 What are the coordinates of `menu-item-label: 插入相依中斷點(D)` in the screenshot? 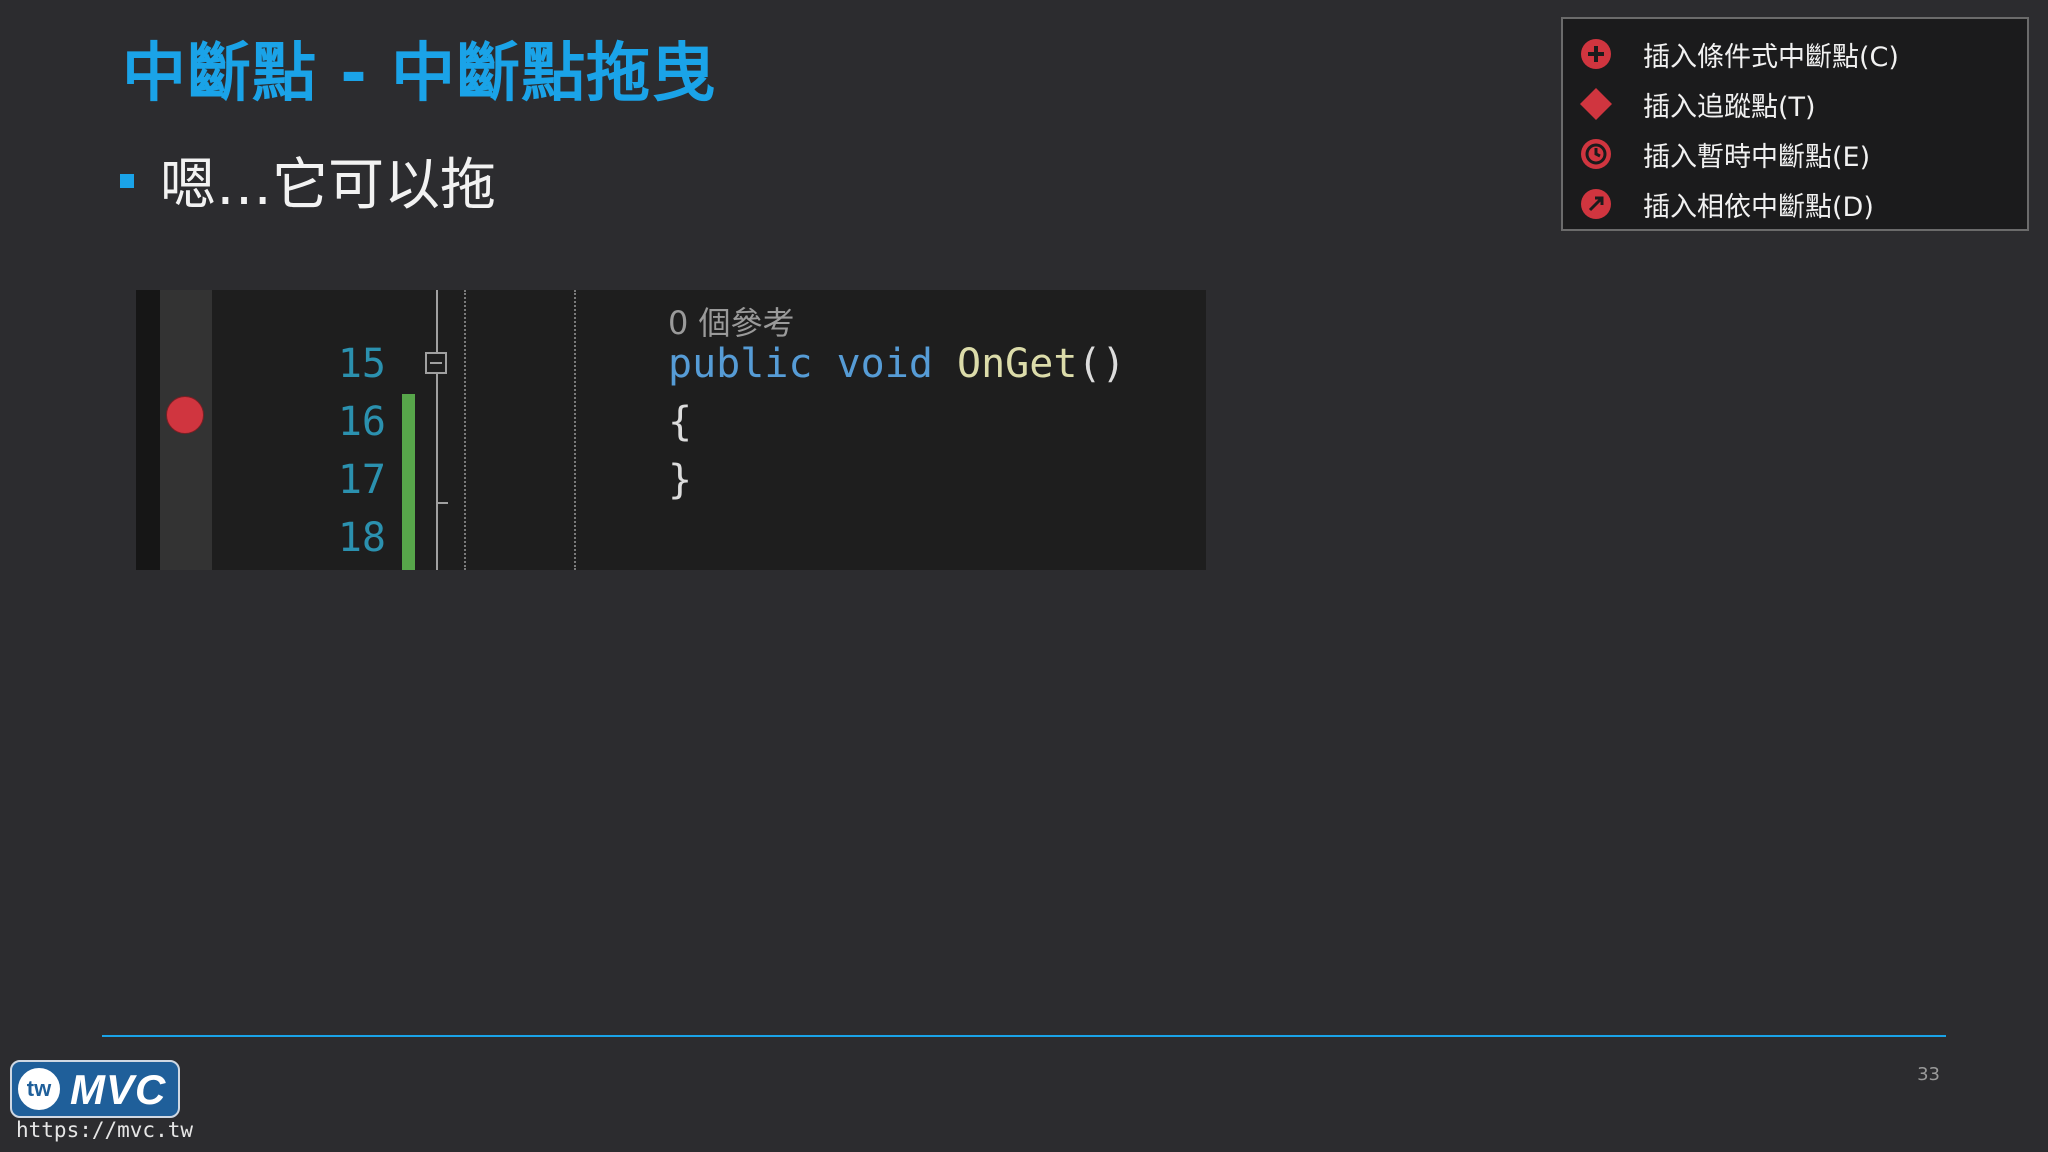 It's located at (1758, 207).